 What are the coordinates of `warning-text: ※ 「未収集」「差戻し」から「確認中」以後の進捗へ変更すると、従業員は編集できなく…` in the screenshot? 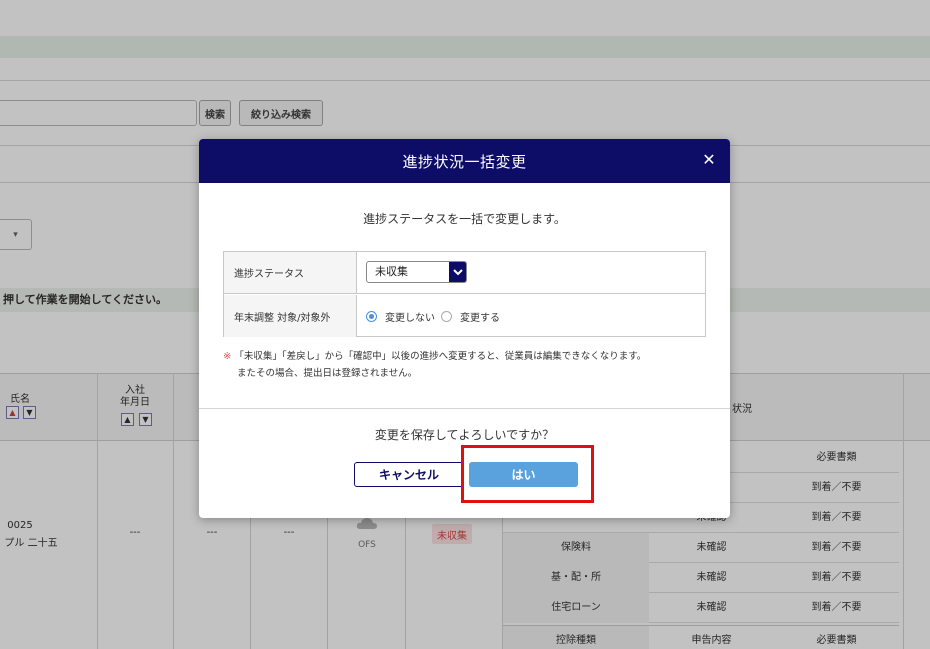 It's located at (468, 365).